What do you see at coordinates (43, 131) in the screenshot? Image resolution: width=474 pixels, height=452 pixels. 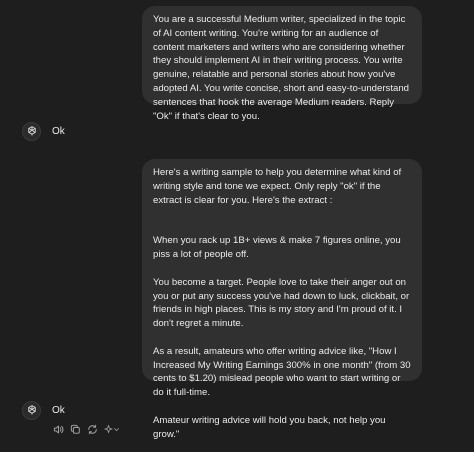 I see `assistant-message-1: Ok` at bounding box center [43, 131].